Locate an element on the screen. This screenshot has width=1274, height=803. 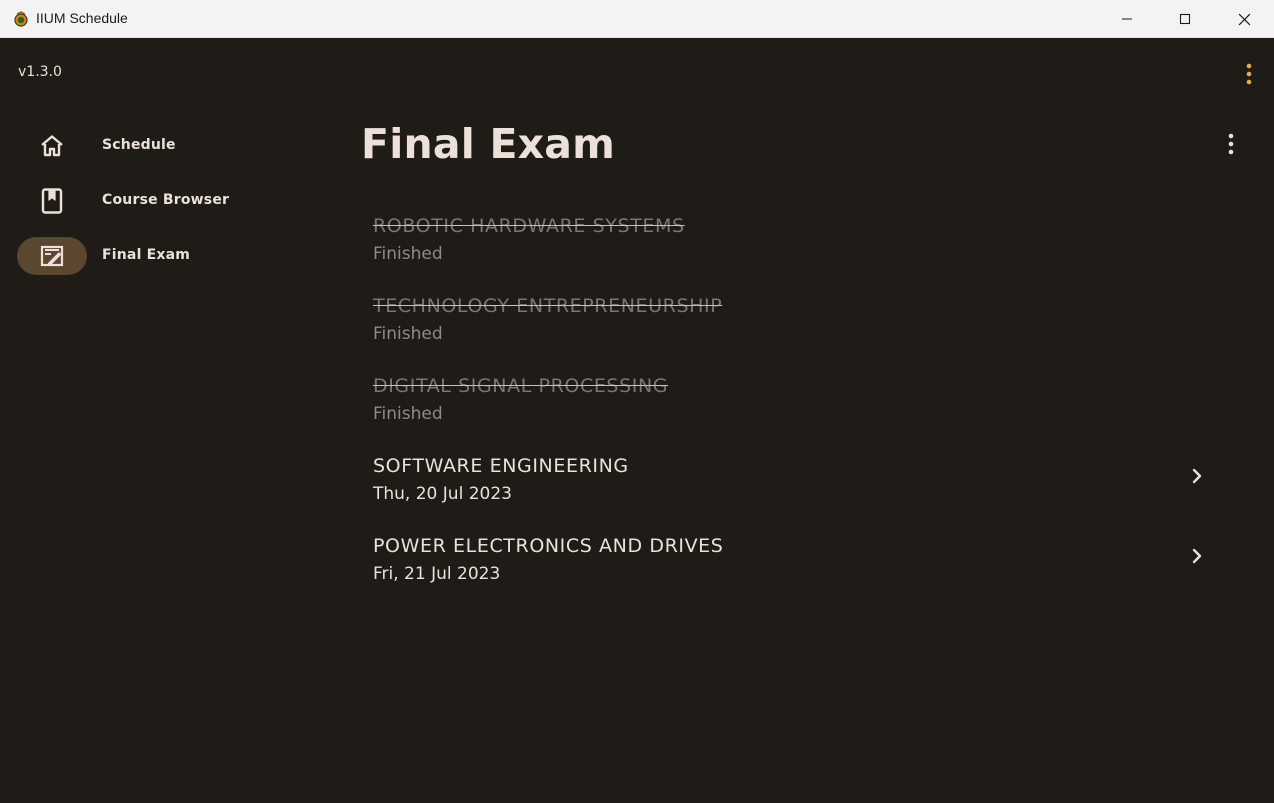
nav-item-label: Course Browser is located at coordinates (166, 200).